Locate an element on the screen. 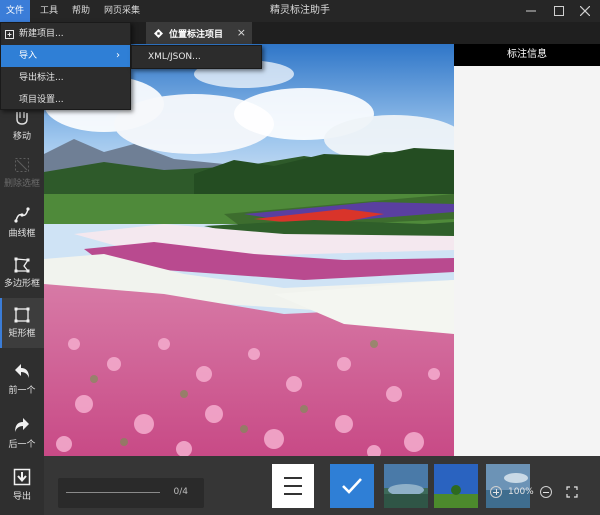  next-icon is located at coordinates (22, 425).